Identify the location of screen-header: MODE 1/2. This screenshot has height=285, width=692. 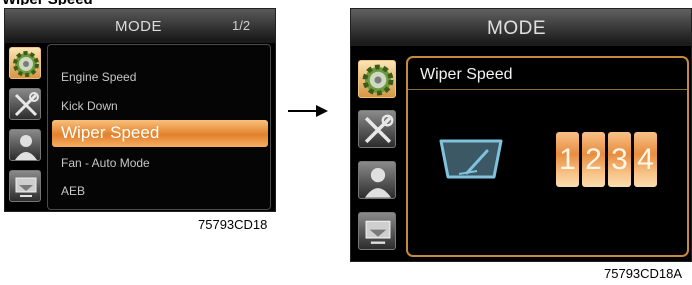
(140, 26).